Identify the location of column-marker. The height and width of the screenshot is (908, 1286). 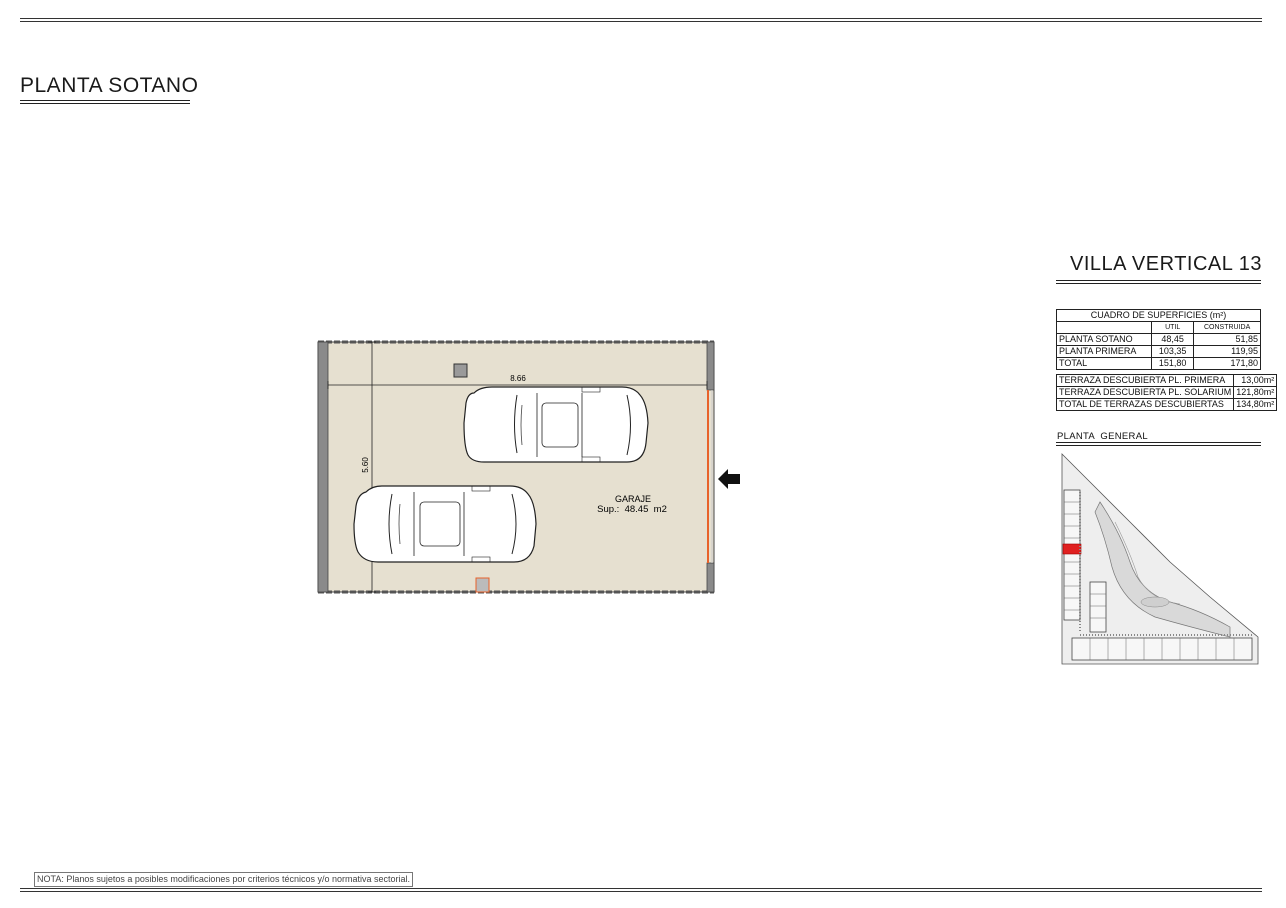
(460, 370).